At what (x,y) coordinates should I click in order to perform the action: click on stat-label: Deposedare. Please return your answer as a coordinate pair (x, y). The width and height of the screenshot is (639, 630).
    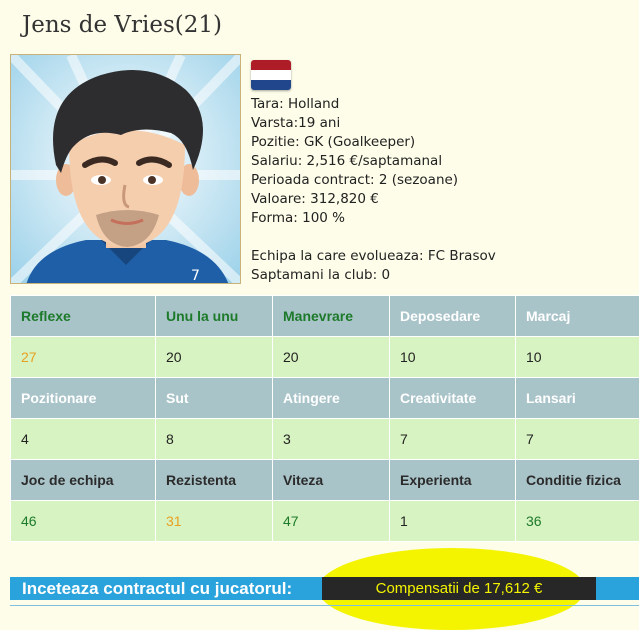
    Looking at the image, I should click on (452, 316).